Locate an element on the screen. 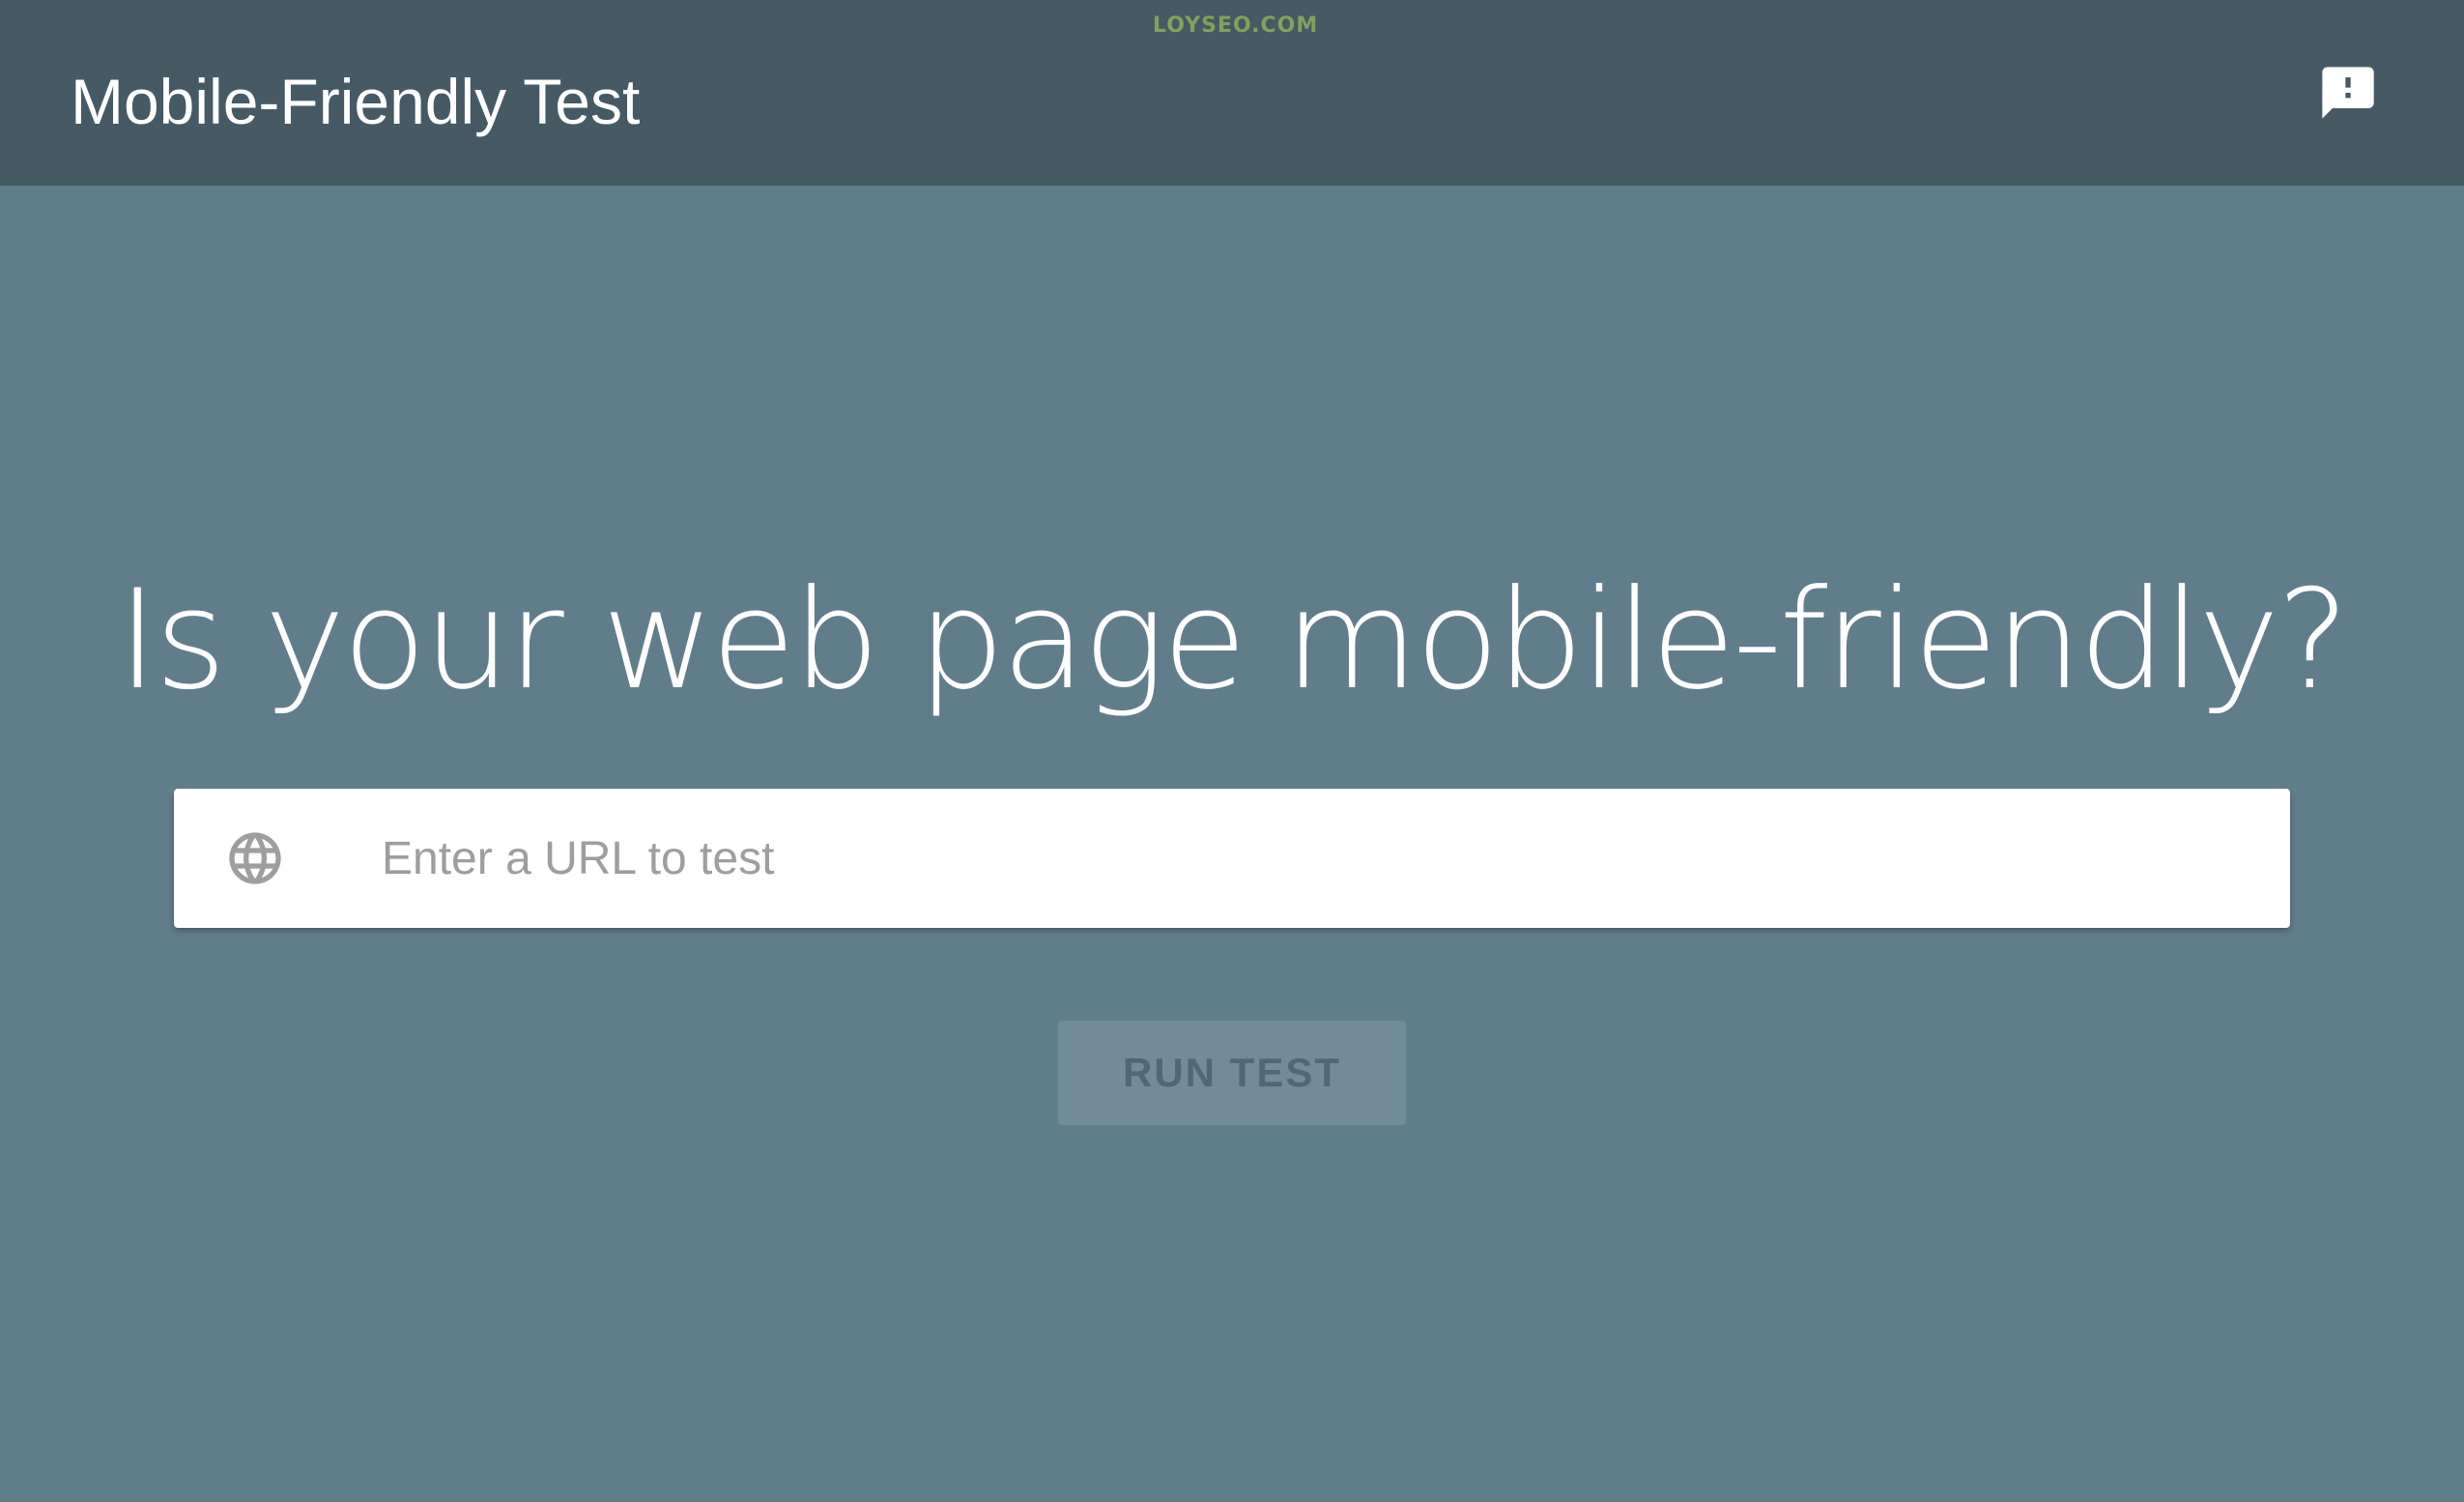 The height and width of the screenshot is (1502, 2464). app-title: Mobile-Friendly Test is located at coordinates (356, 101).